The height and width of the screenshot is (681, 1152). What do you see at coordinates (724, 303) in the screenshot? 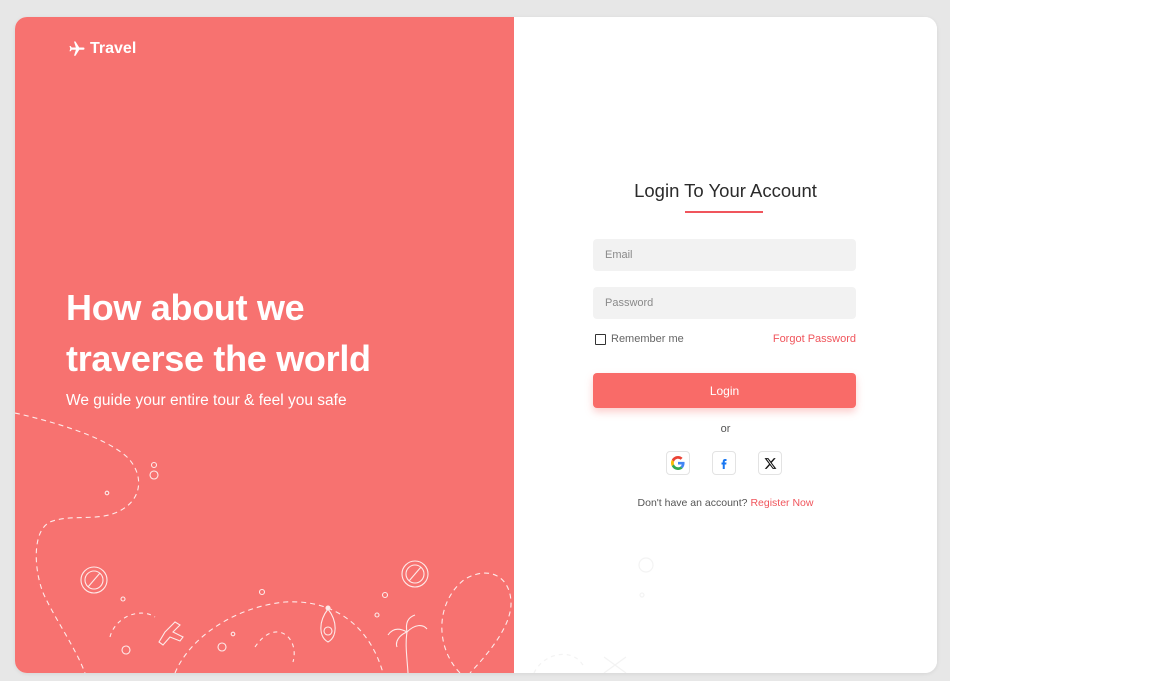
I see `password-field` at bounding box center [724, 303].